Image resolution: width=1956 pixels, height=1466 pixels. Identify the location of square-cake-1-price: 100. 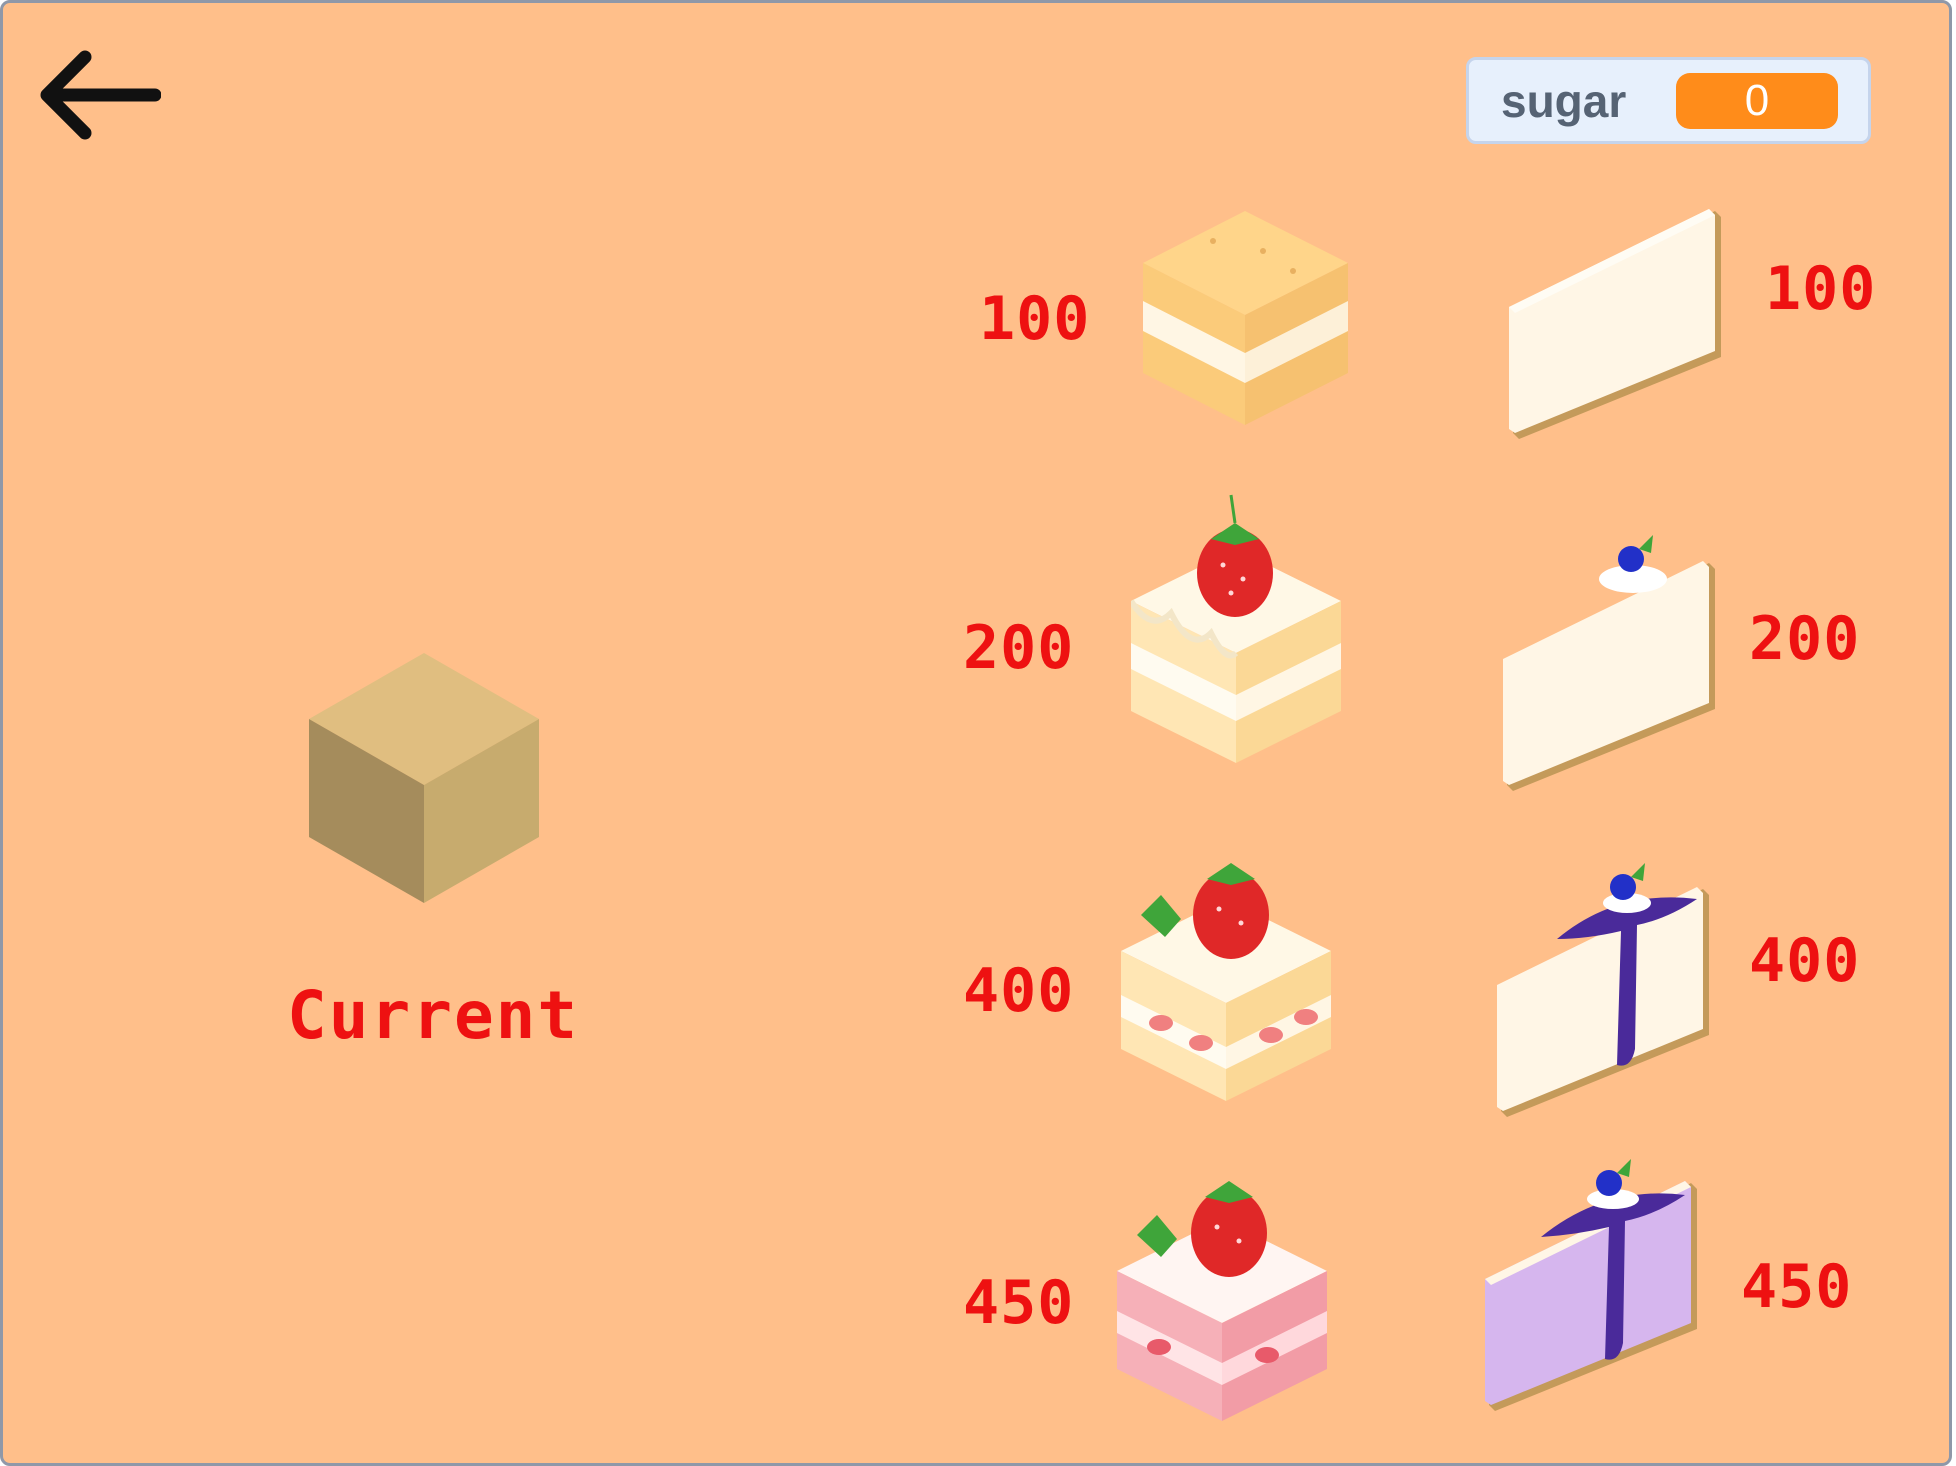
(1035, 319).